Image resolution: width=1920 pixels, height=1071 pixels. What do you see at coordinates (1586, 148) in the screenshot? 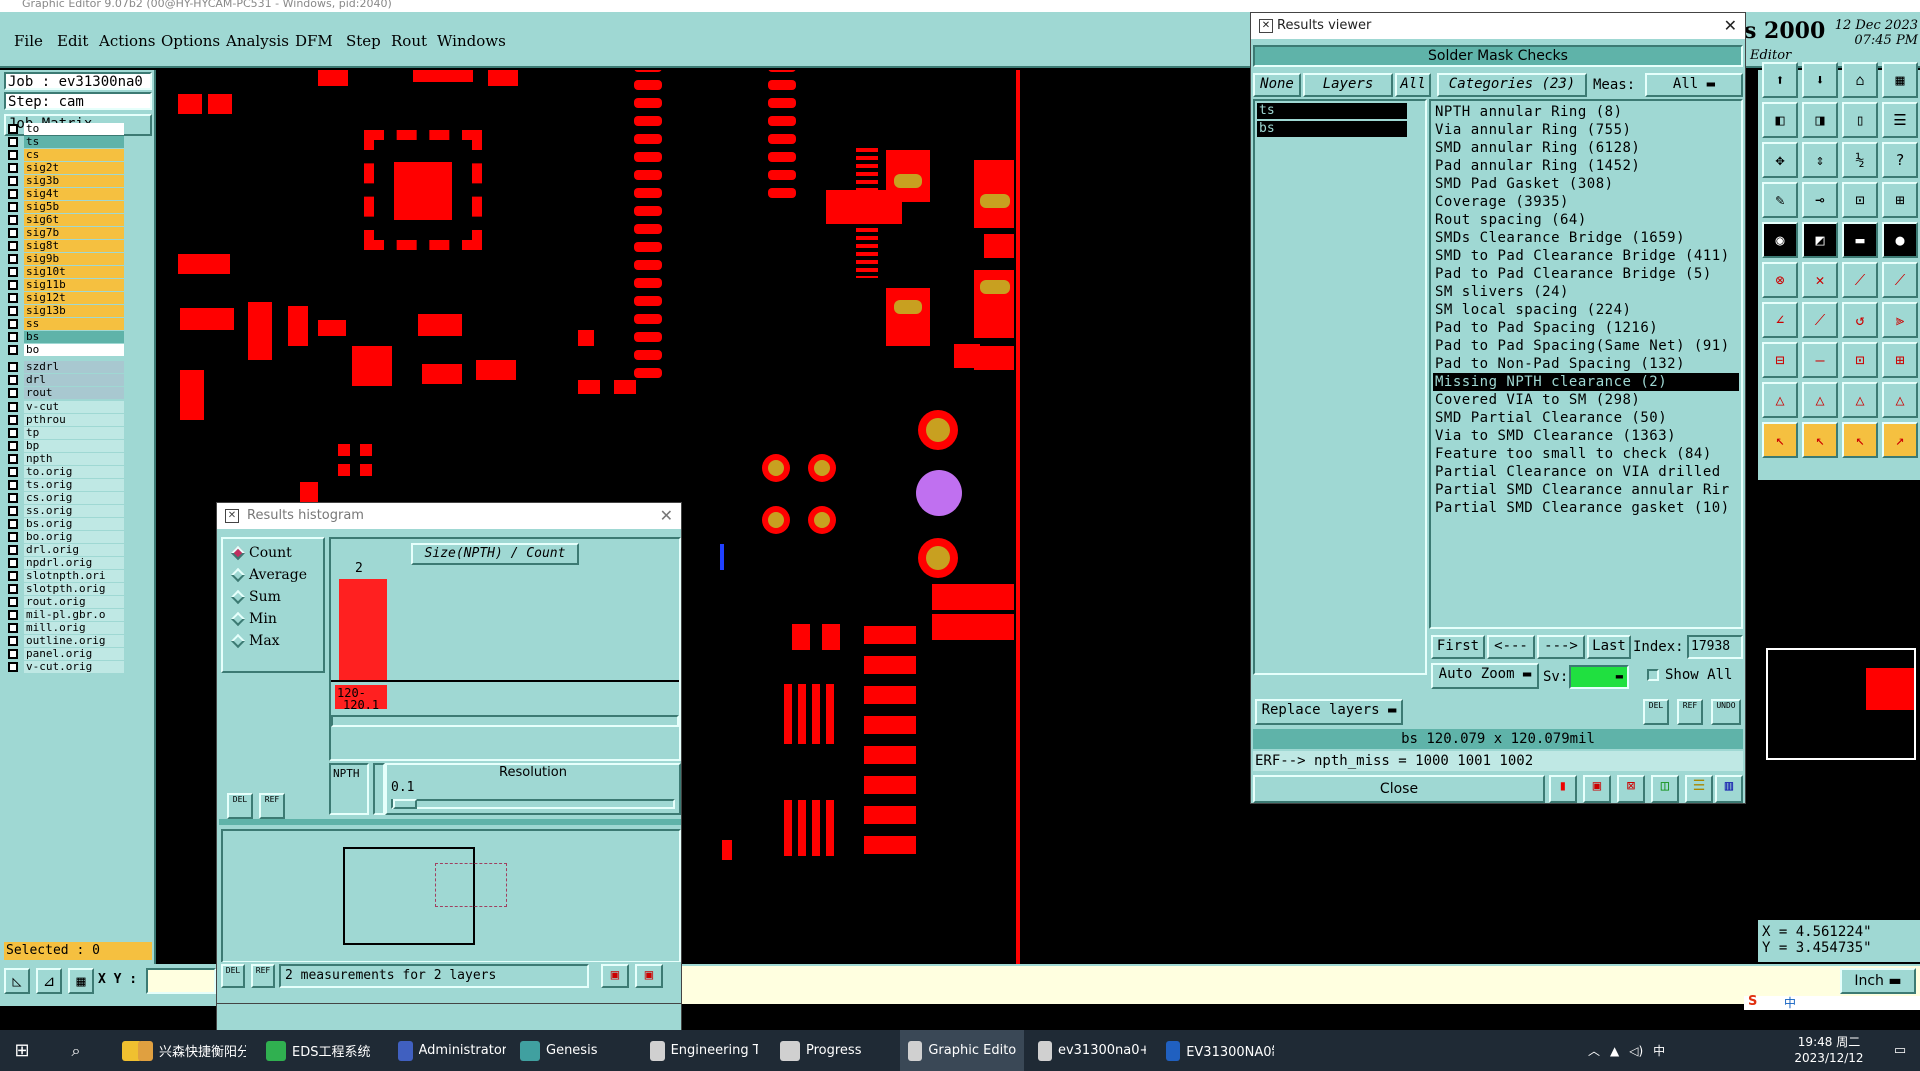
I see `category-item: SMD annular Ring (6128)` at bounding box center [1586, 148].